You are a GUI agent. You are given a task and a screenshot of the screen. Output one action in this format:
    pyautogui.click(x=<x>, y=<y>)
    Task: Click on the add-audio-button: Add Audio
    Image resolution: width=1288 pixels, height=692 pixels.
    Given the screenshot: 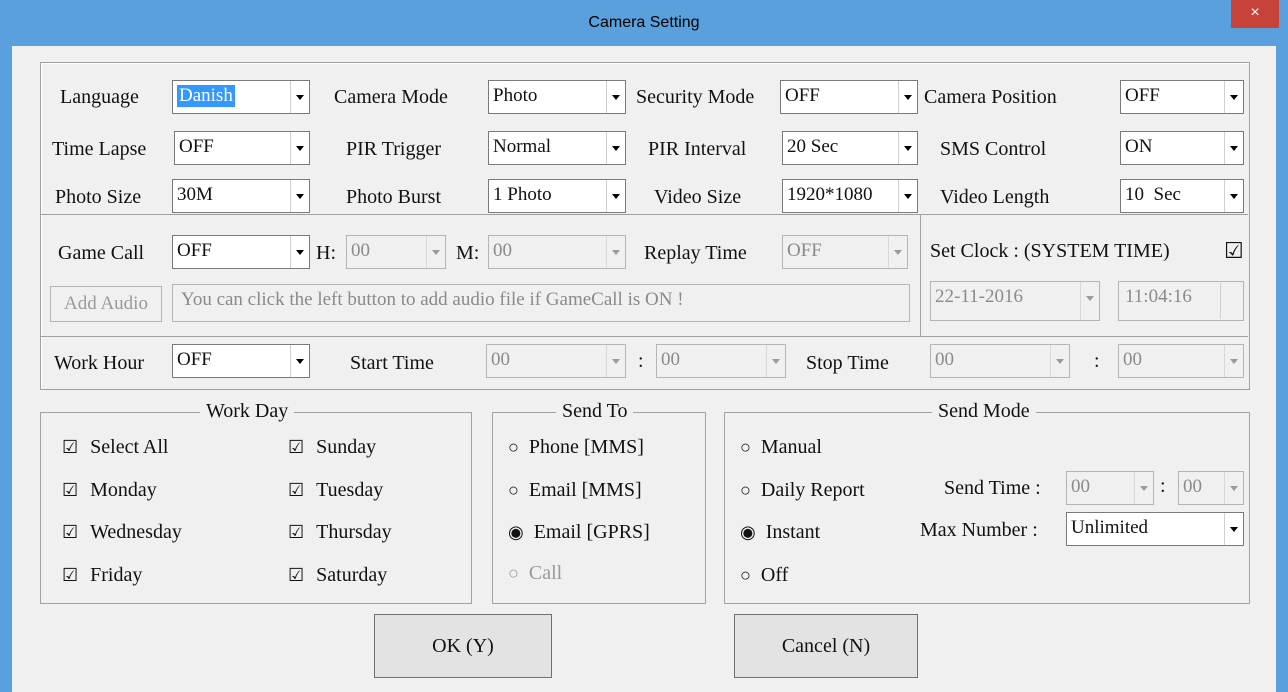 What is the action you would take?
    pyautogui.click(x=106, y=304)
    